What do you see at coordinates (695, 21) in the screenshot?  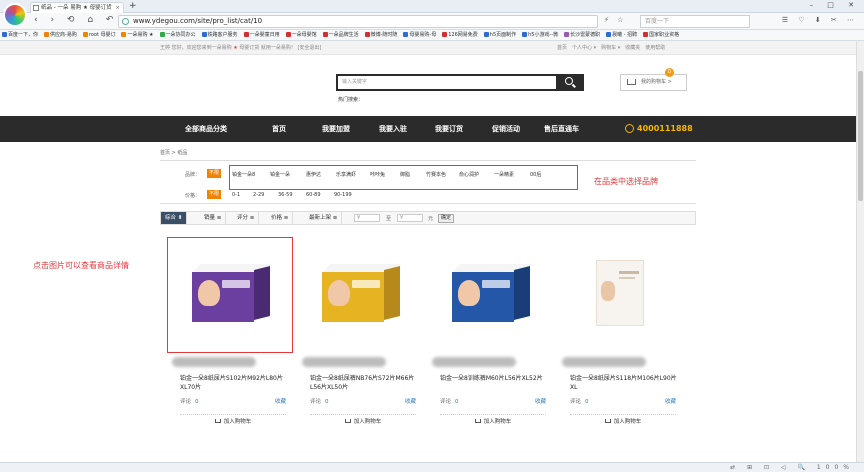 I see `browser-search-box: 百度一下` at bounding box center [695, 21].